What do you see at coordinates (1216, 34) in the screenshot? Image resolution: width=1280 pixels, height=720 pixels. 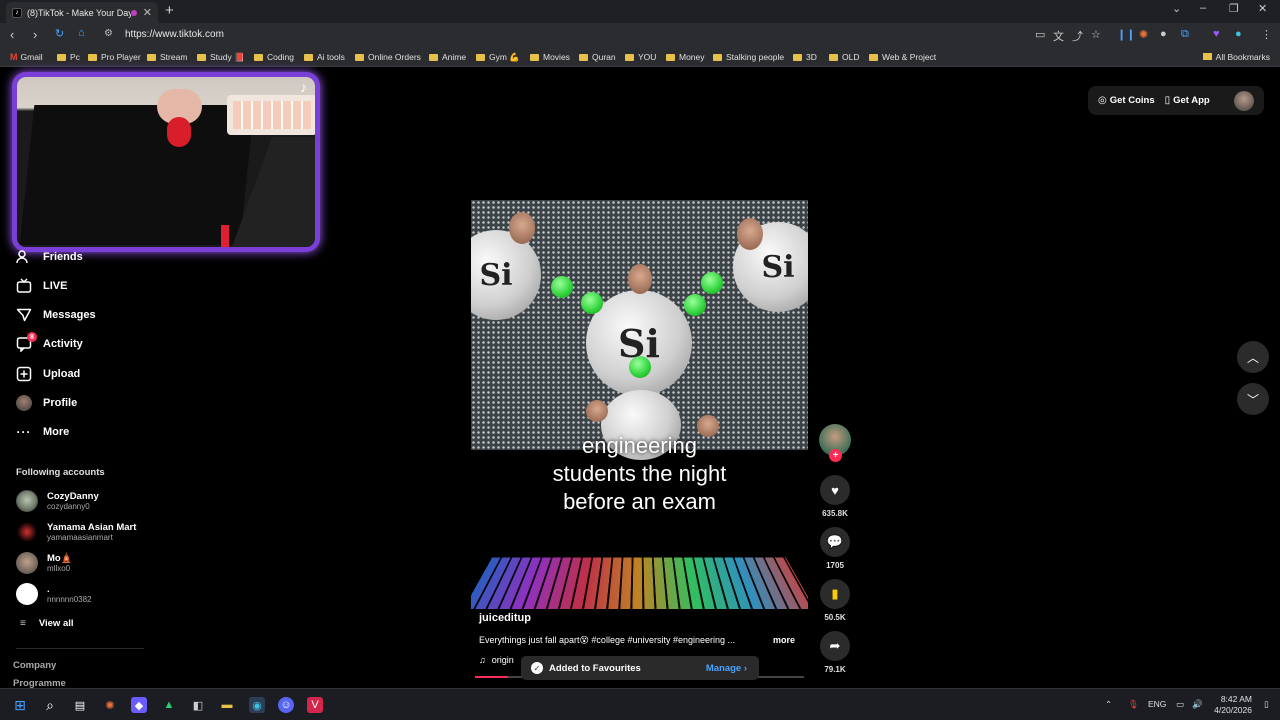 I see `extension-icon: ♥` at bounding box center [1216, 34].